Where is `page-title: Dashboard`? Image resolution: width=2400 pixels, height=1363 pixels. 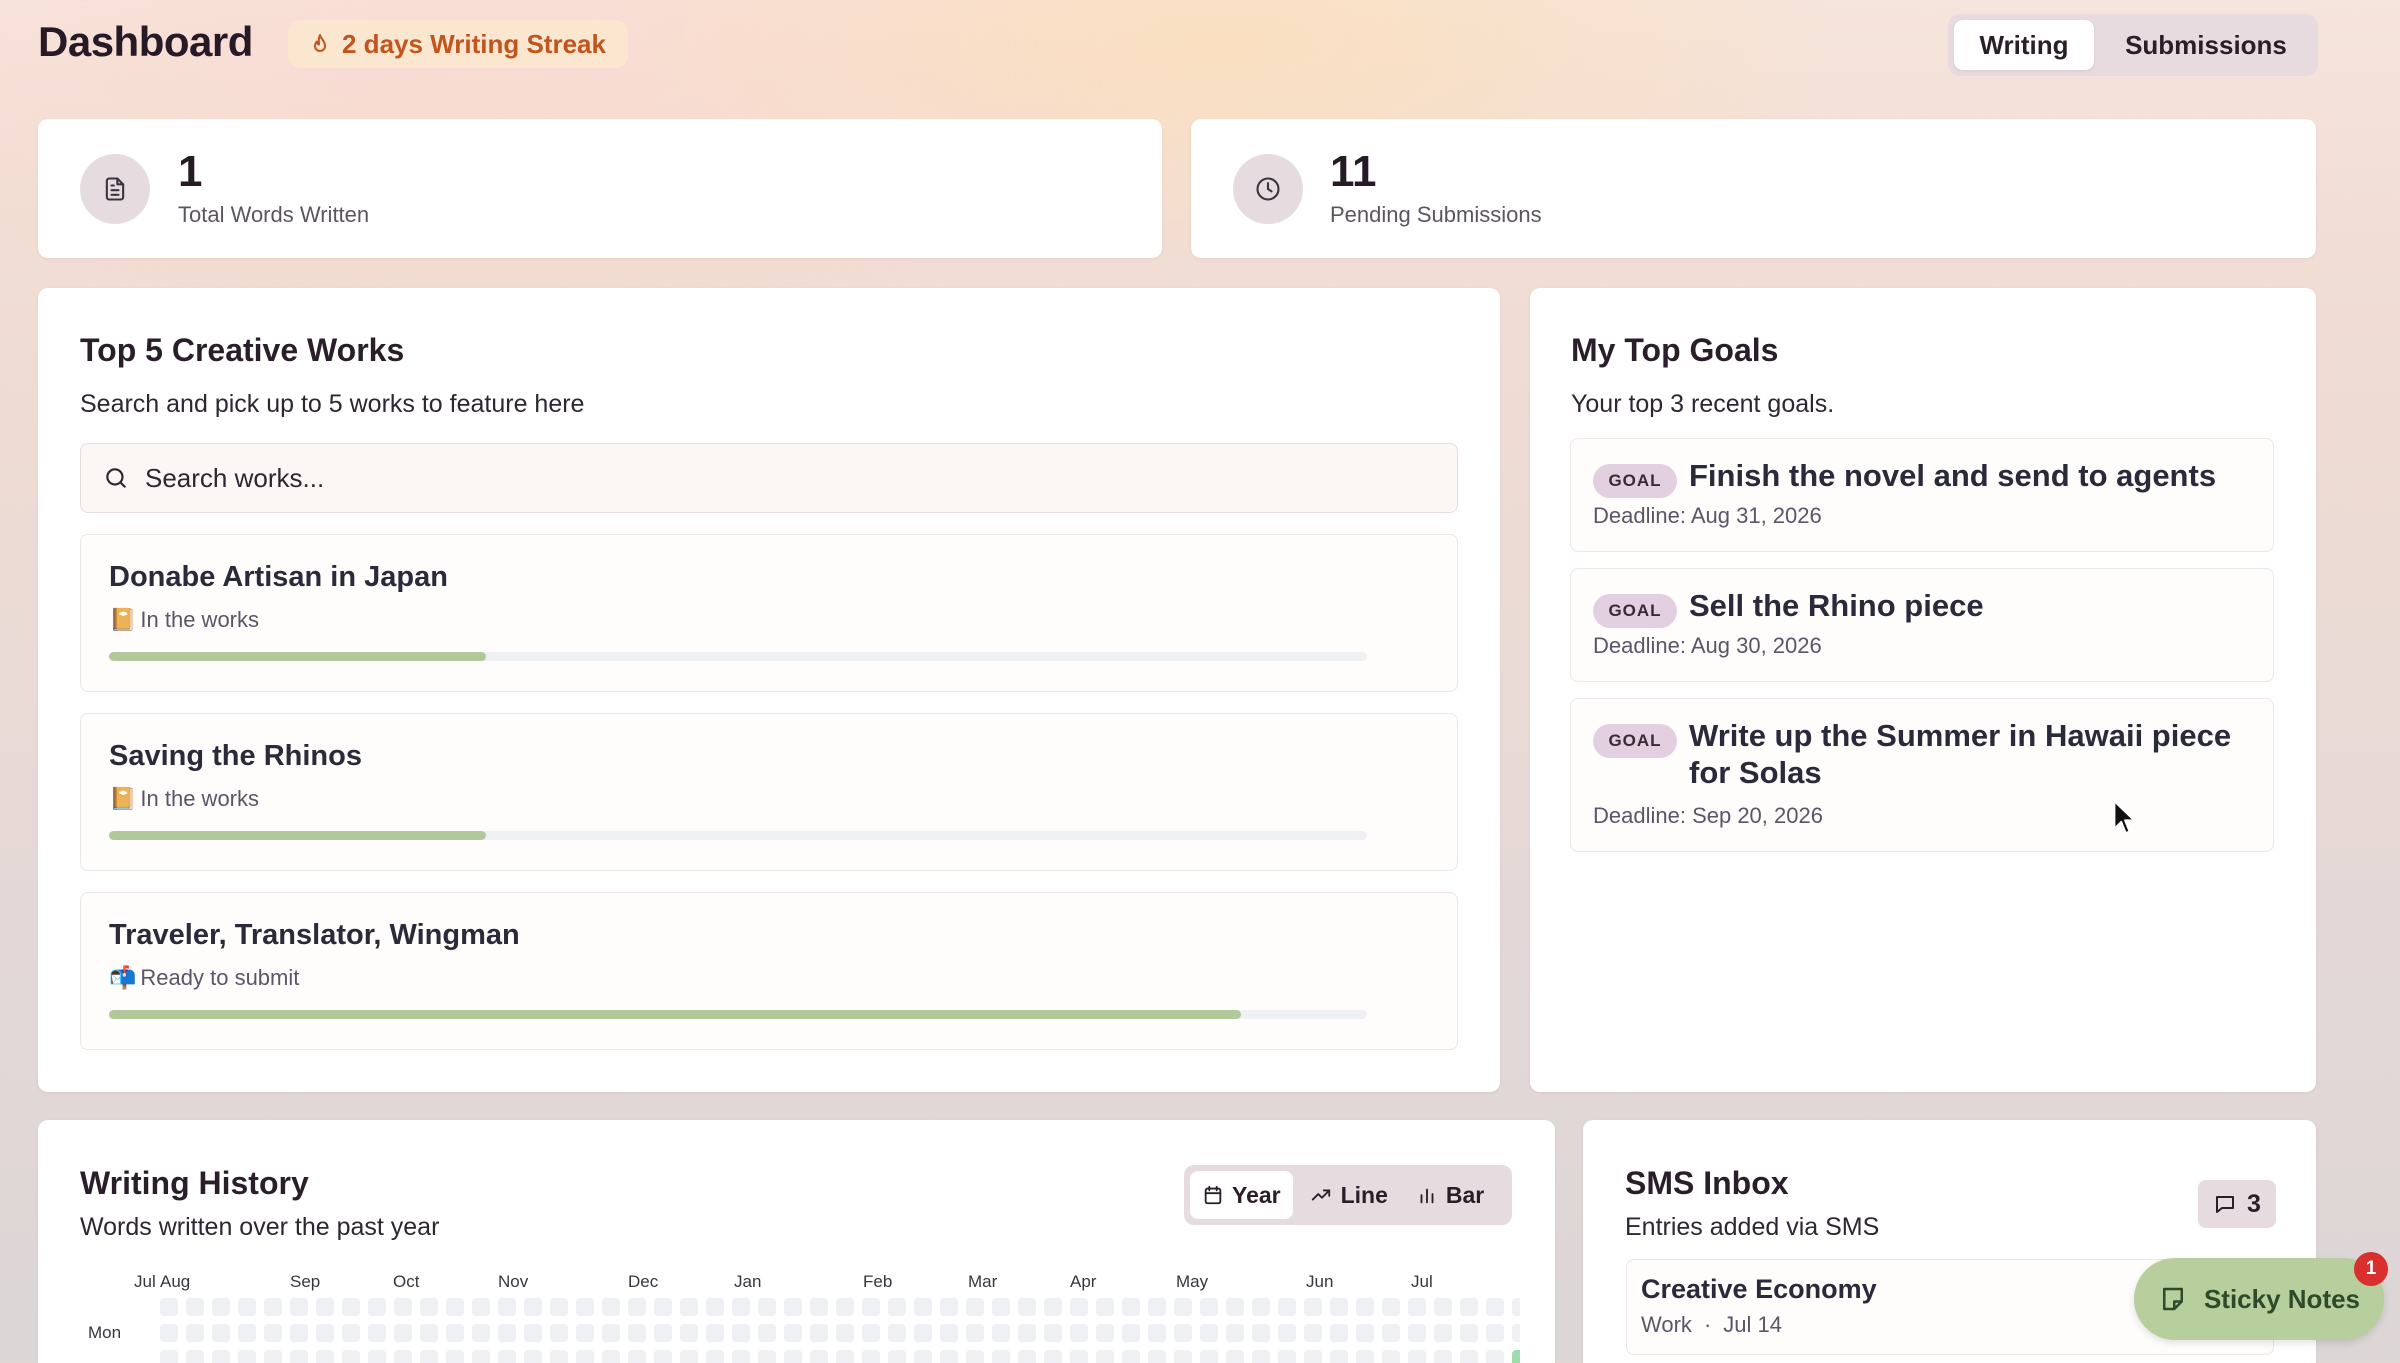 page-title: Dashboard is located at coordinates (145, 41).